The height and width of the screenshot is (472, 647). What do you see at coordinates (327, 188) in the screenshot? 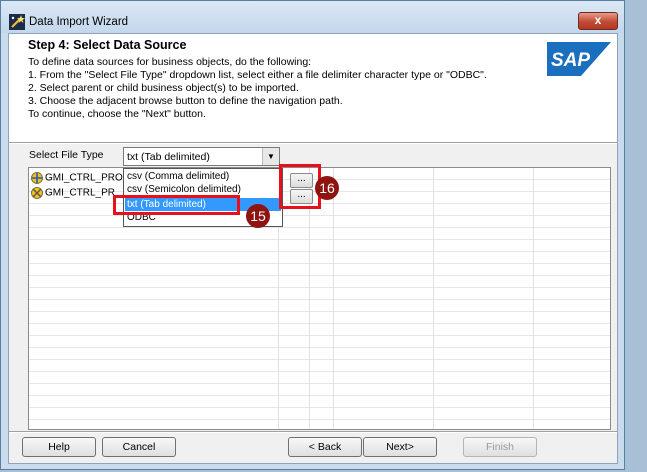
I see `step-badge-16: 16` at bounding box center [327, 188].